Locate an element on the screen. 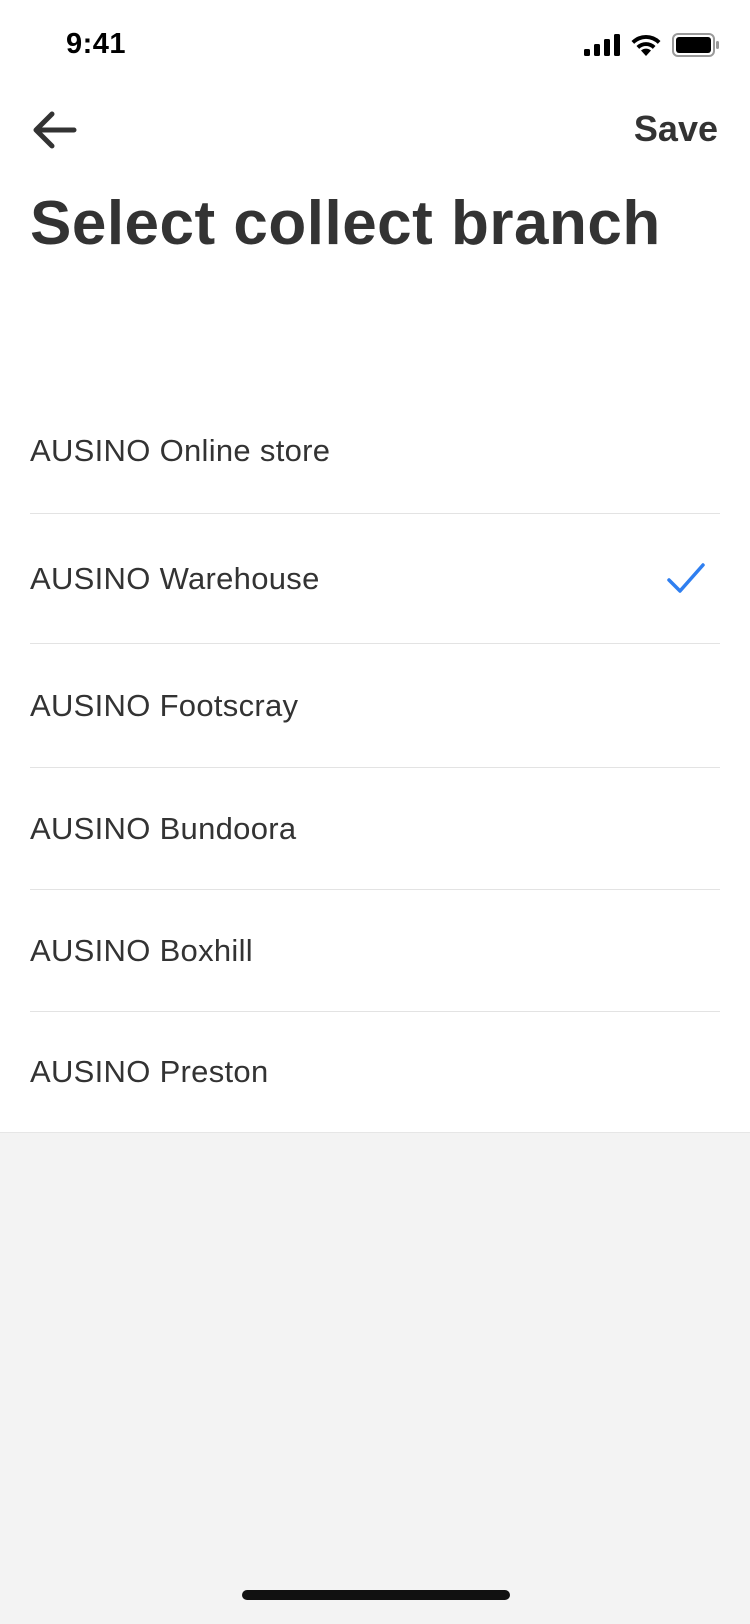 The width and height of the screenshot is (750, 1624). save-button: Save is located at coordinates (676, 129).